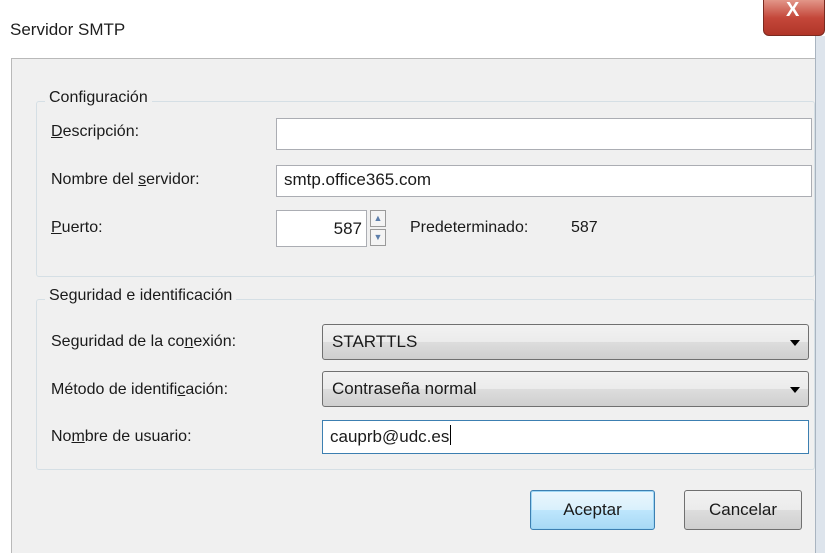 This screenshot has height=553, width=825. I want to click on username-mnemonic: m, so click(78, 436).